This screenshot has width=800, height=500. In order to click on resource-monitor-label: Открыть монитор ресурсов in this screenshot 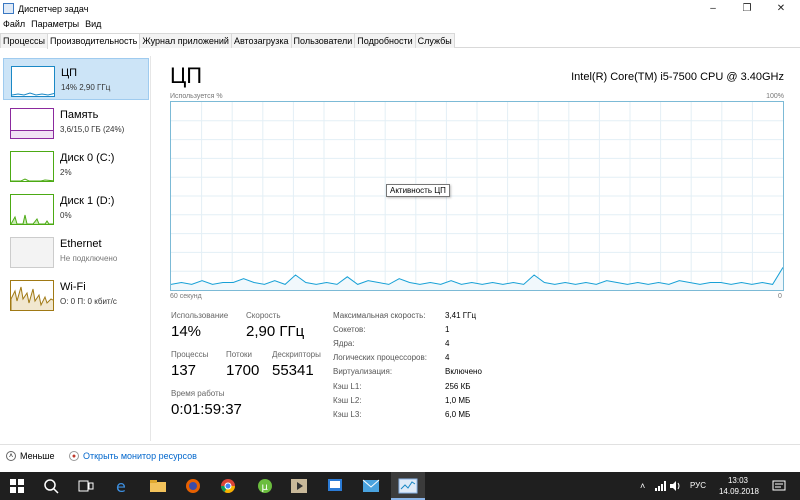, I will do `click(140, 456)`.